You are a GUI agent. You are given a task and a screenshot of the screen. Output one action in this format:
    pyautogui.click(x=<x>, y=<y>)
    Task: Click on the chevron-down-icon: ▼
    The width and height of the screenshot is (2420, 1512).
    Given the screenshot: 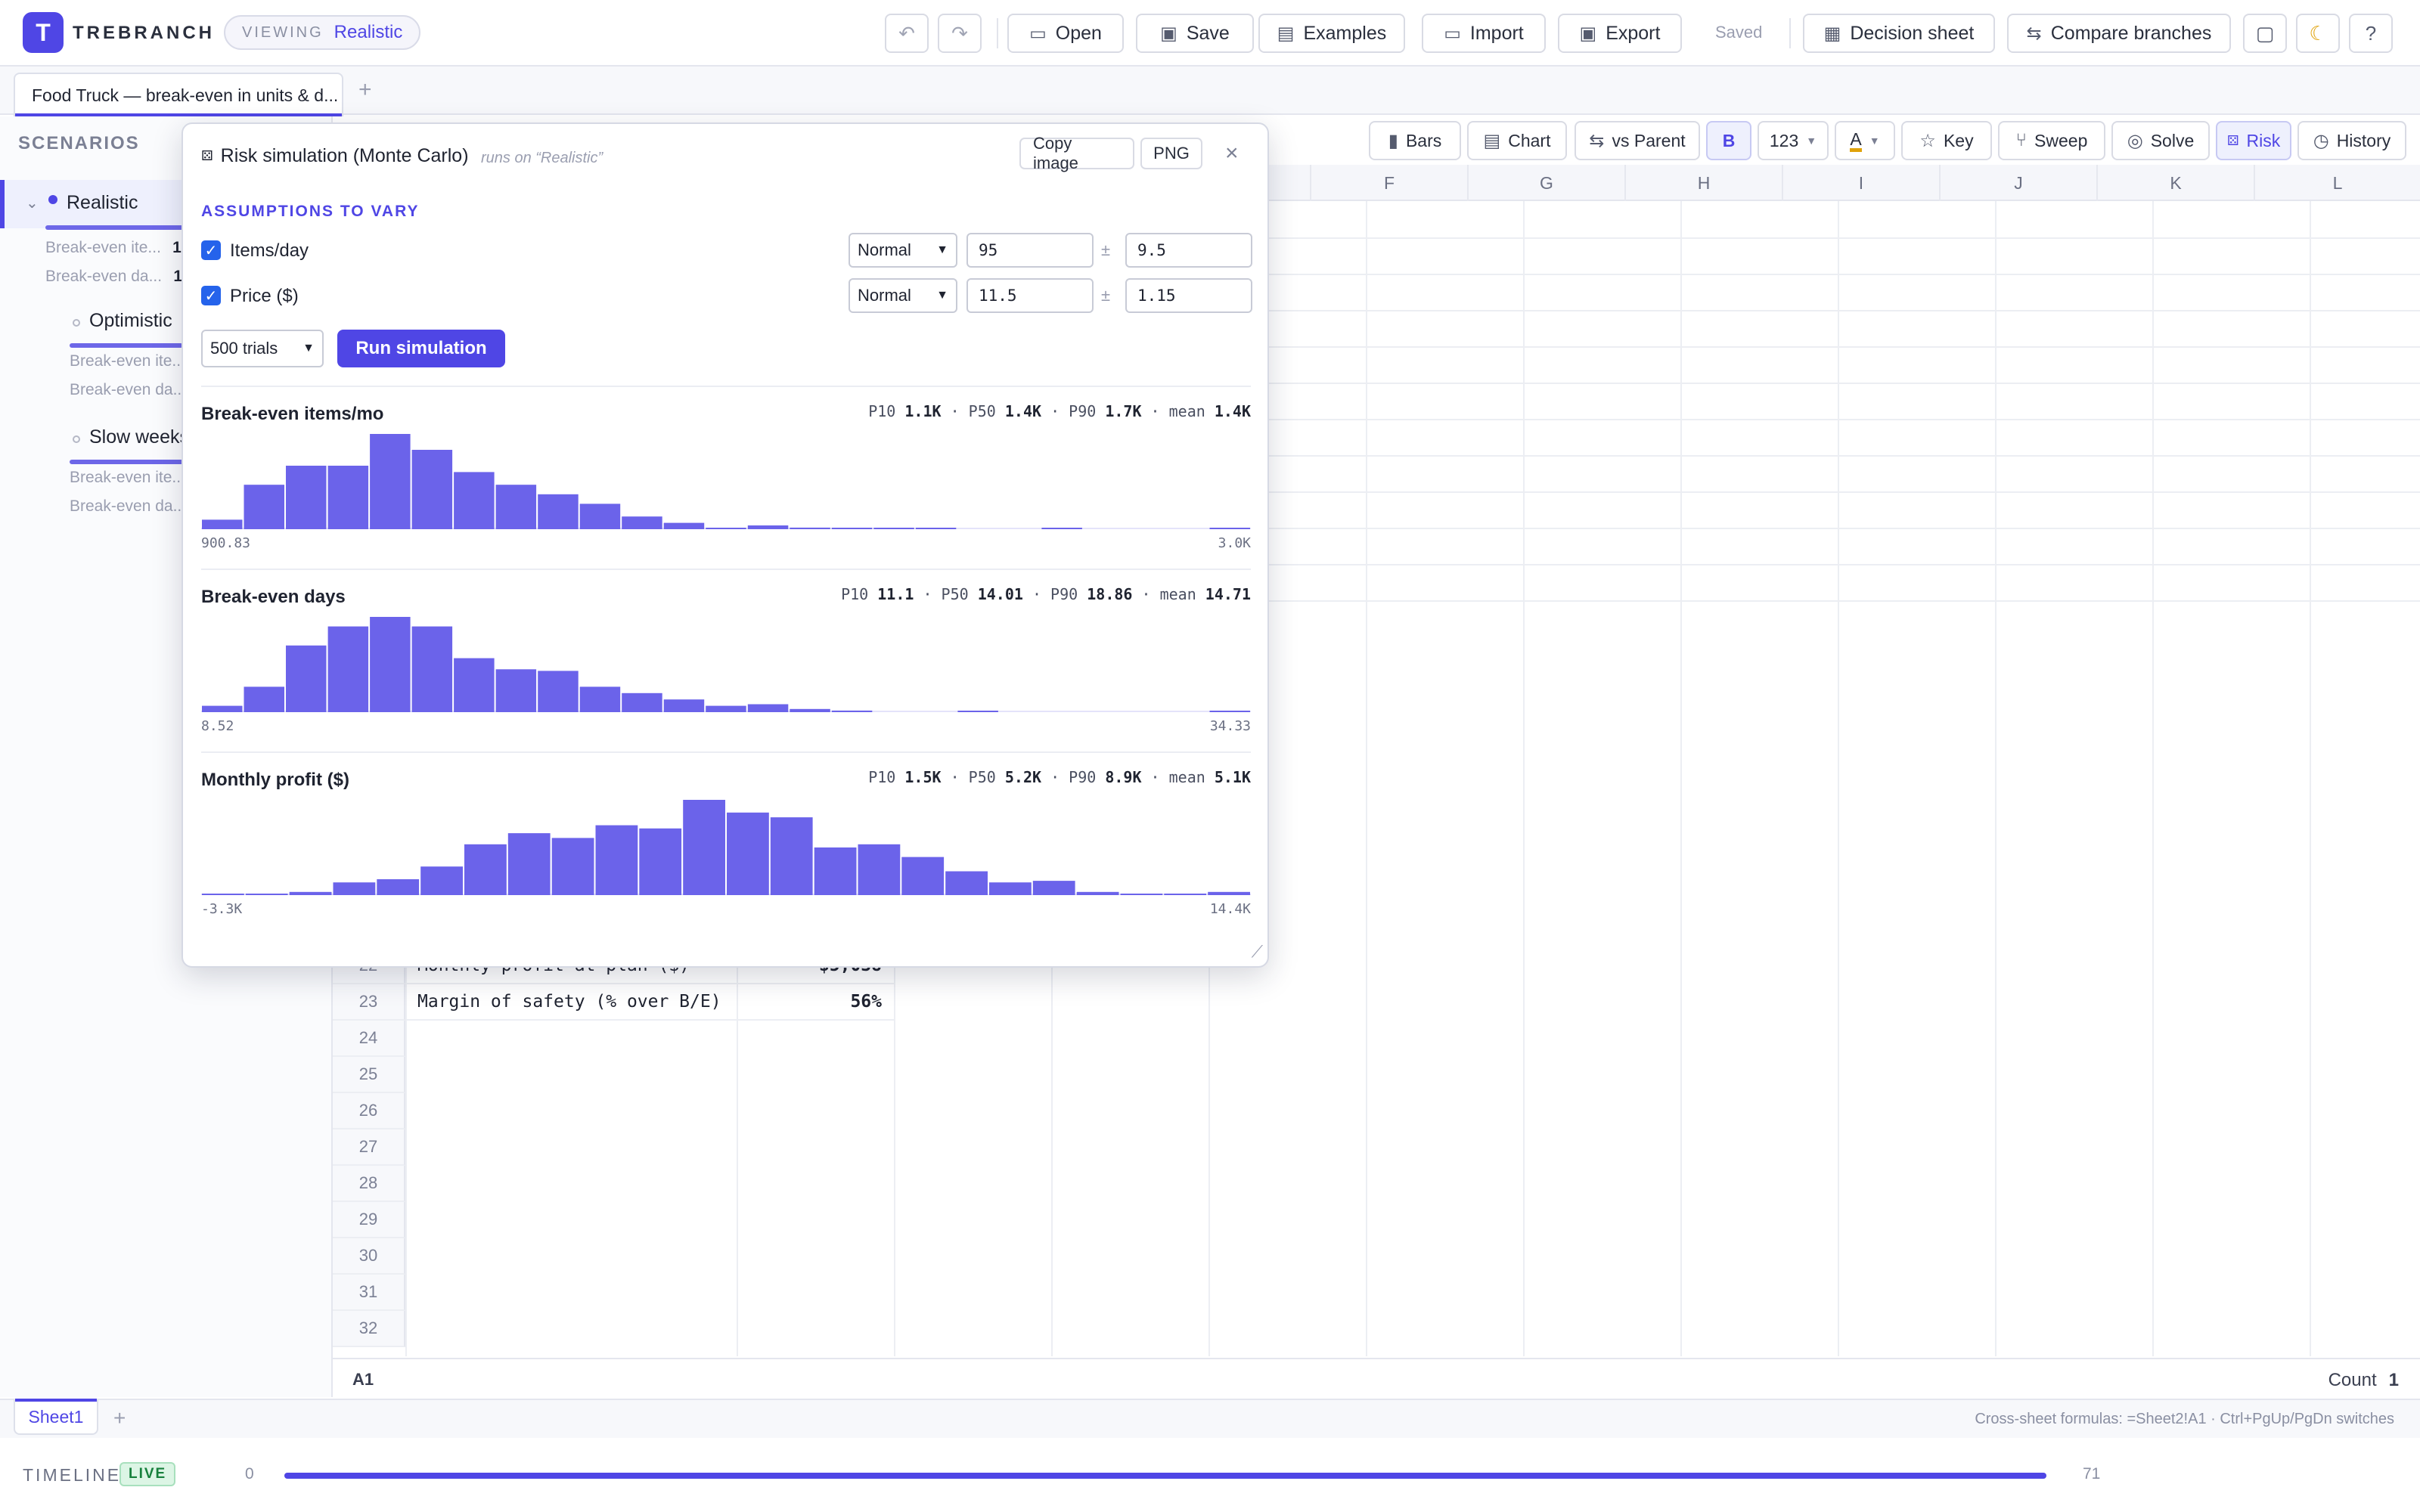 What is the action you would take?
    pyautogui.click(x=942, y=295)
    